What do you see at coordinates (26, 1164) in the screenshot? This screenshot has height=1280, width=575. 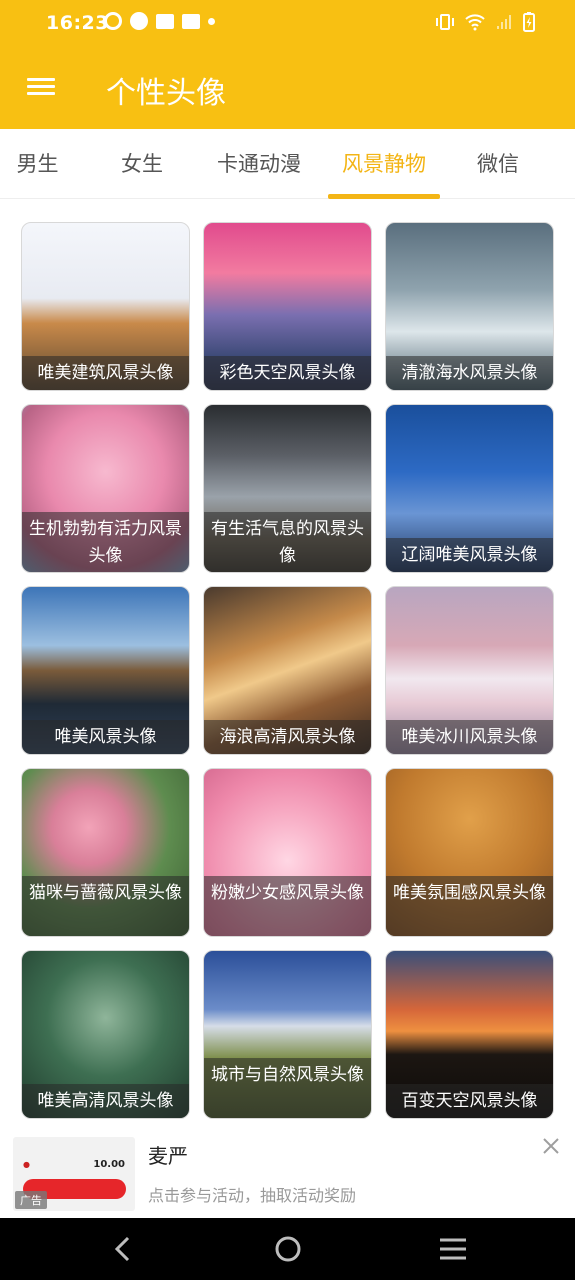 I see `ad-thumb-brand-mark: ●` at bounding box center [26, 1164].